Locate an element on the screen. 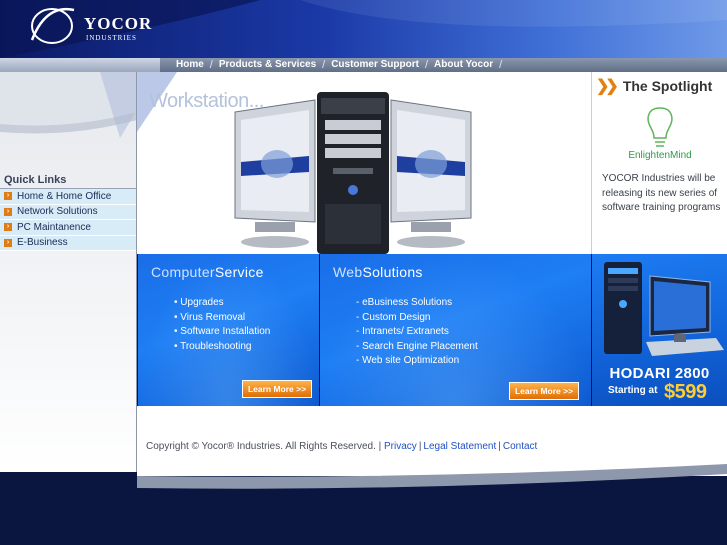 The image size is (727, 545). quick-link-e-business: › E-Business is located at coordinates (68, 243).